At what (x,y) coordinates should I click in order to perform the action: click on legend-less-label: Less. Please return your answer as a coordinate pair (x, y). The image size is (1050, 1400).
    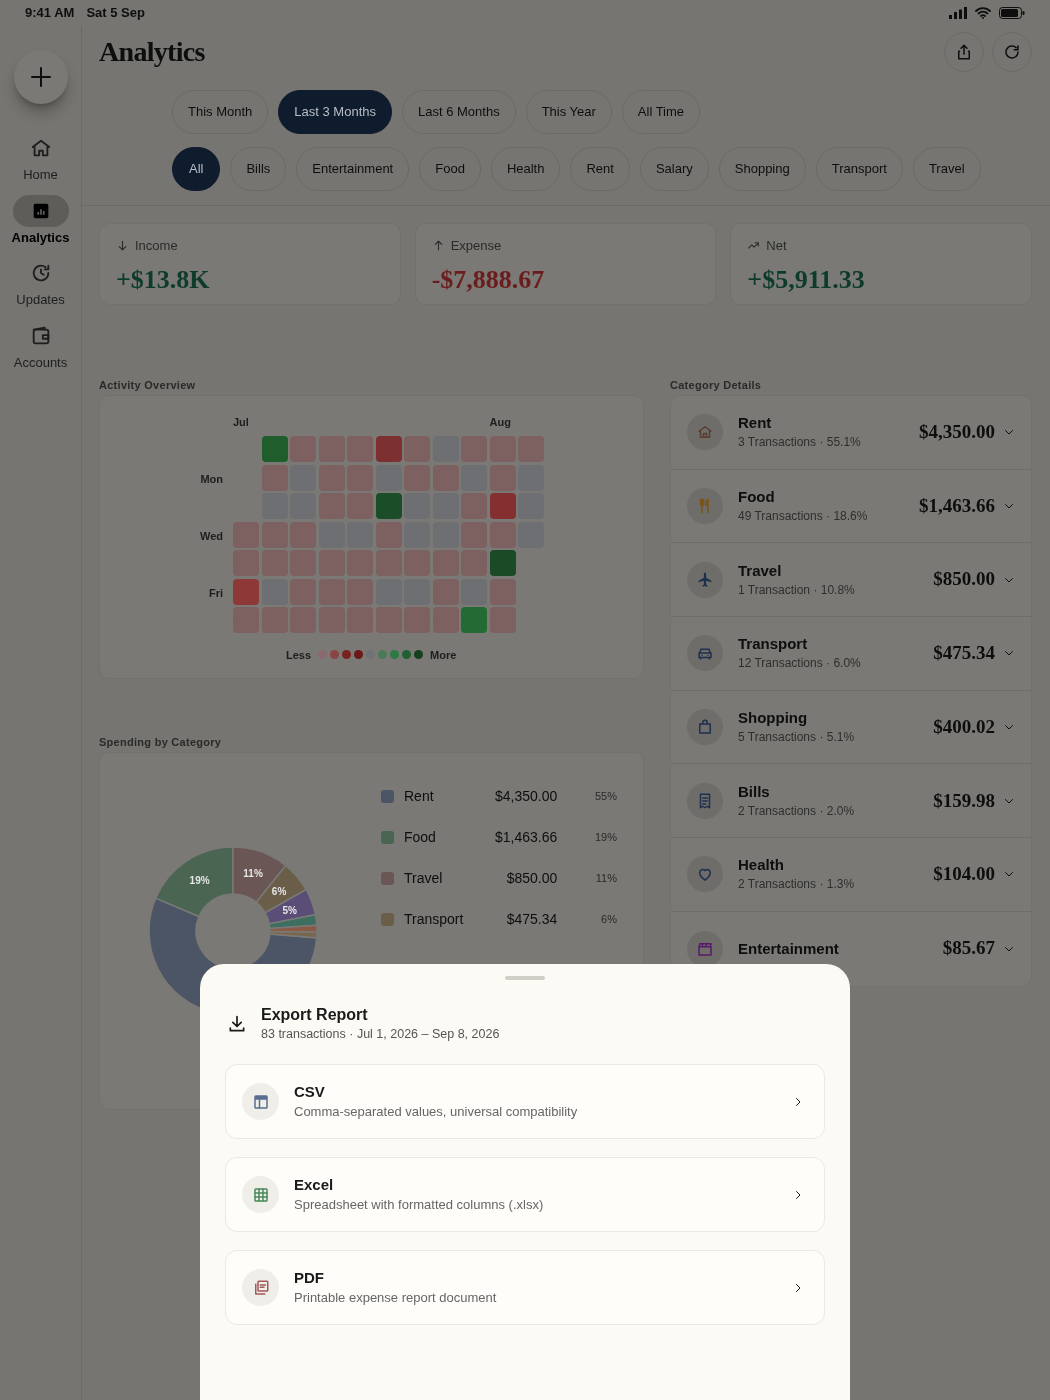
    Looking at the image, I should click on (299, 655).